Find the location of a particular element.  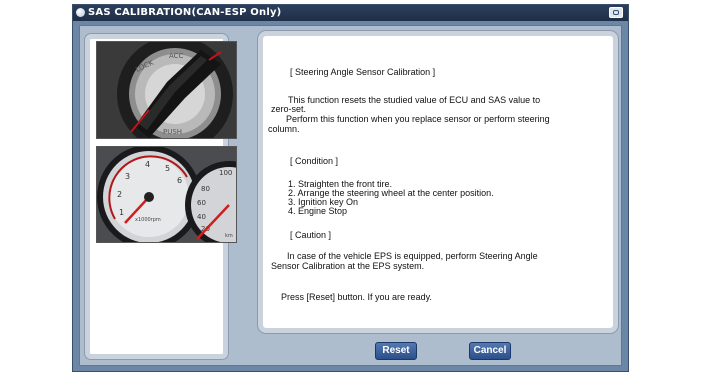

svg-text: PUSH is located at coordinates (172, 132).